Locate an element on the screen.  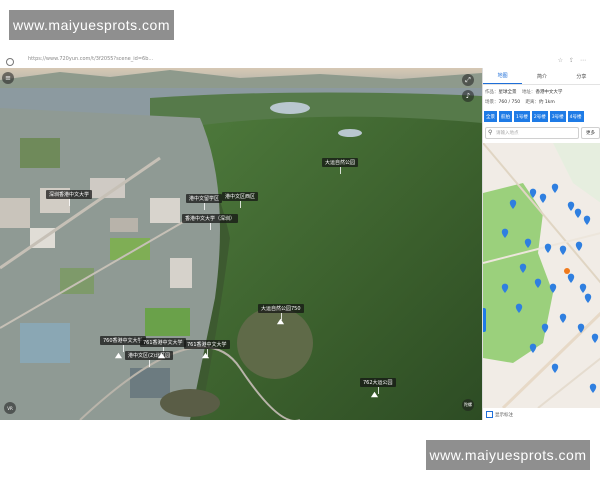
gyro-label: 陀螺 is located at coordinates (468, 404).